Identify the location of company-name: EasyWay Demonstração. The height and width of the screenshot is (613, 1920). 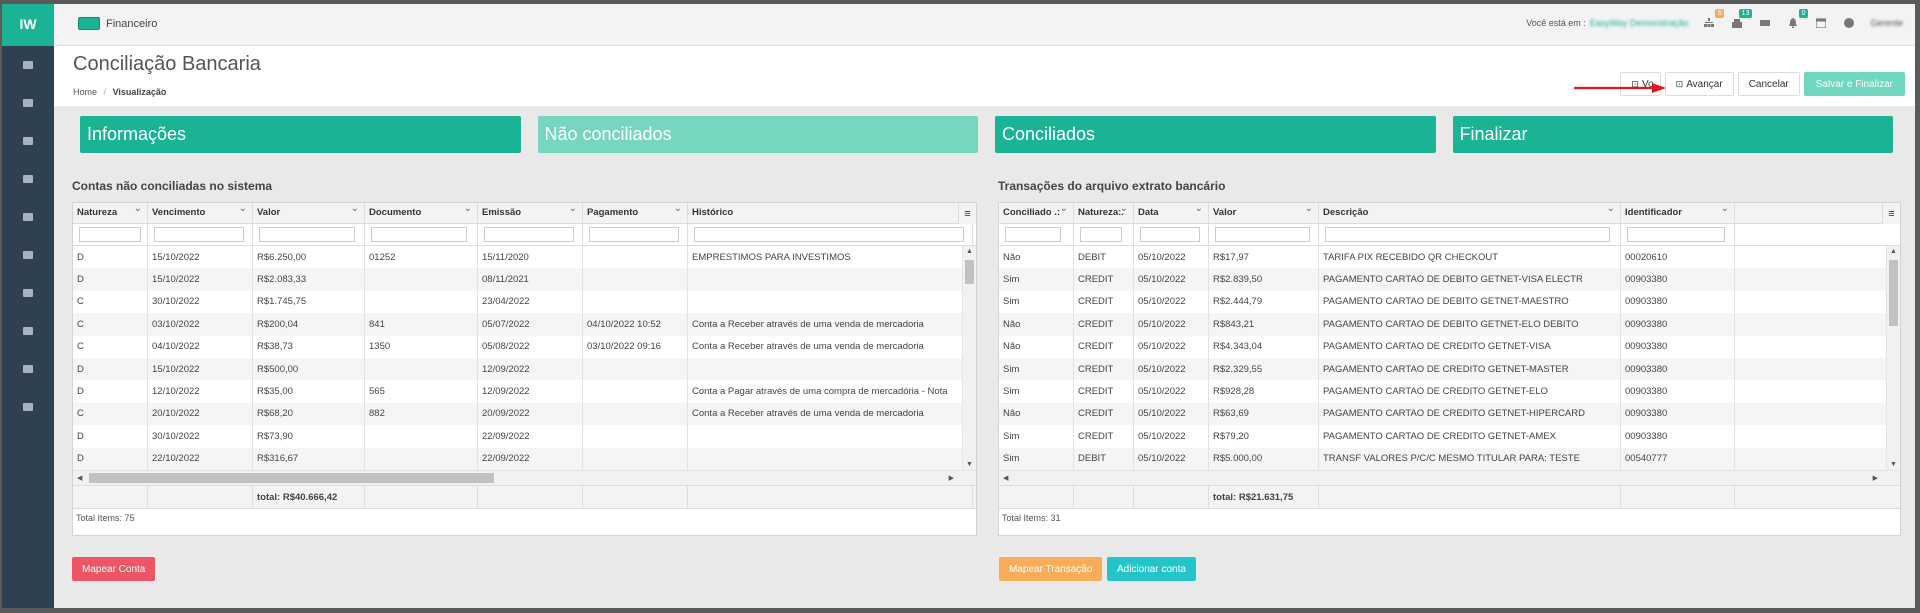
(1639, 23).